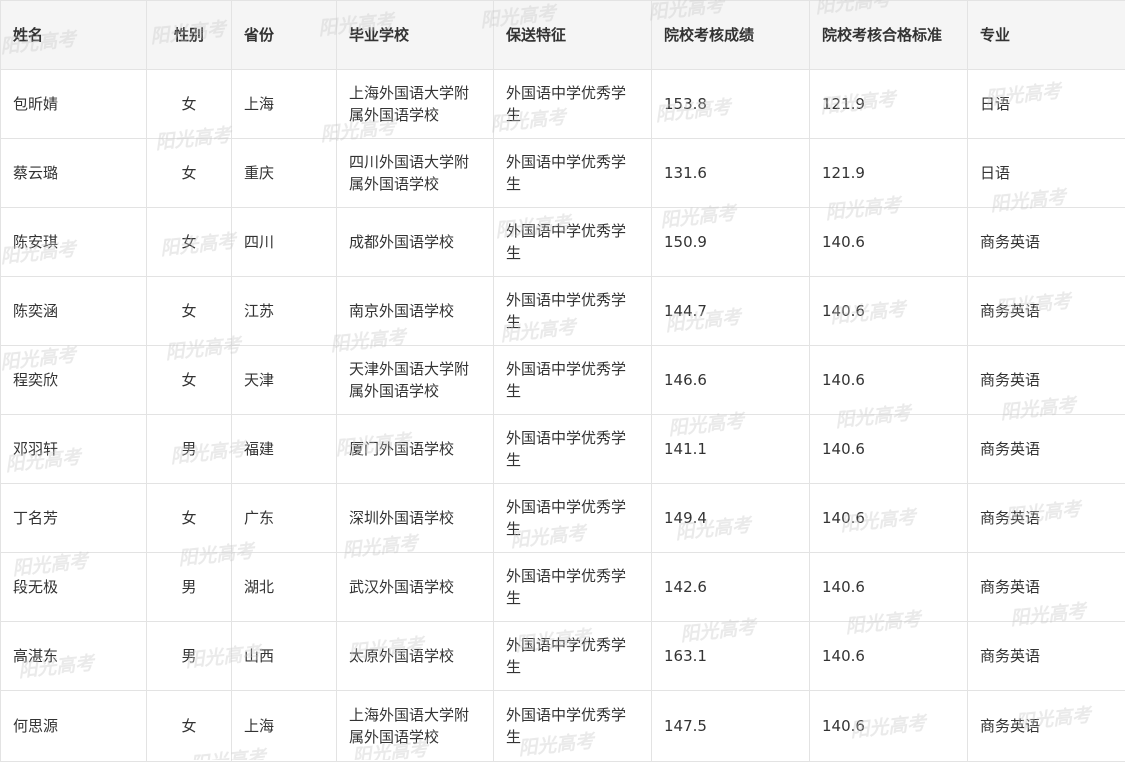 The image size is (1125, 762). I want to click on cell-province: 山西, so click(284, 656).